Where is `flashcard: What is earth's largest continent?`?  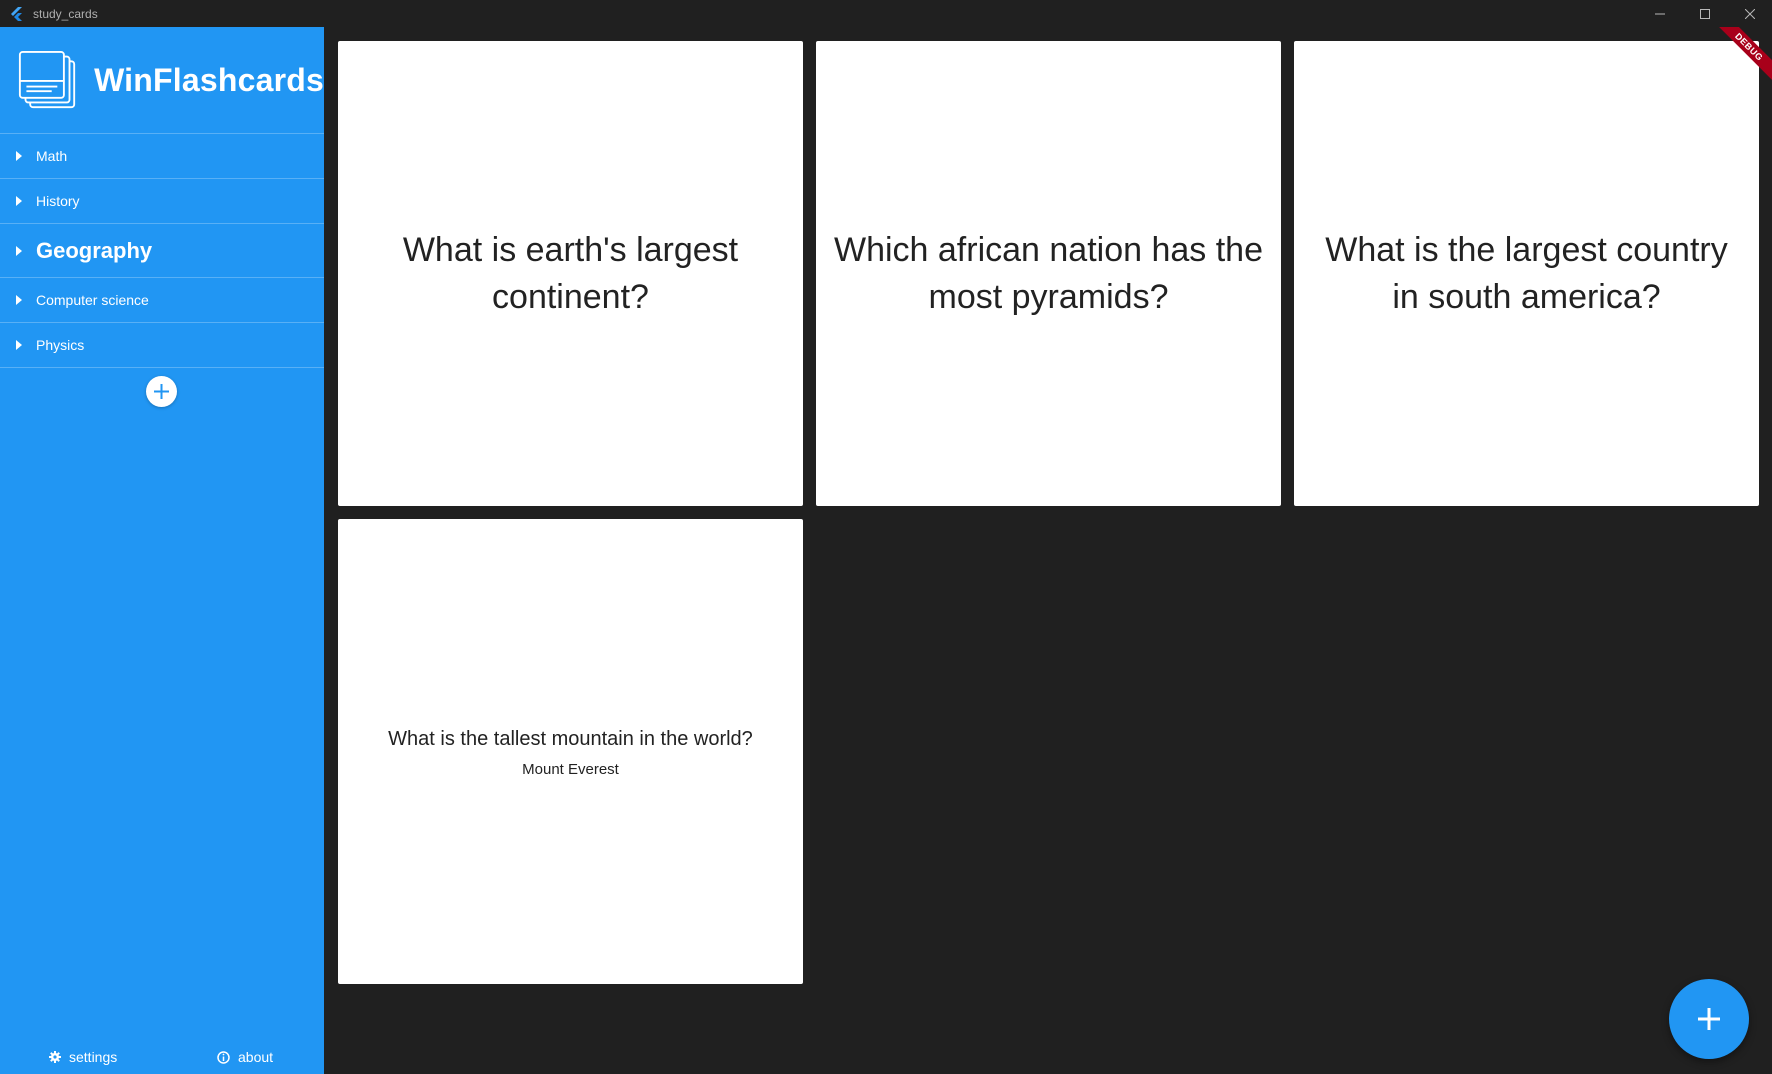
flashcard: What is earth's largest continent? is located at coordinates (570, 273).